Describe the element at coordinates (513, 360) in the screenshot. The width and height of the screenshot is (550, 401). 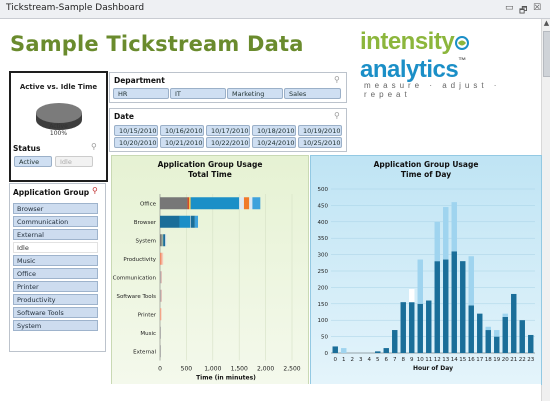
I see `x-tick-label: 21` at that location.